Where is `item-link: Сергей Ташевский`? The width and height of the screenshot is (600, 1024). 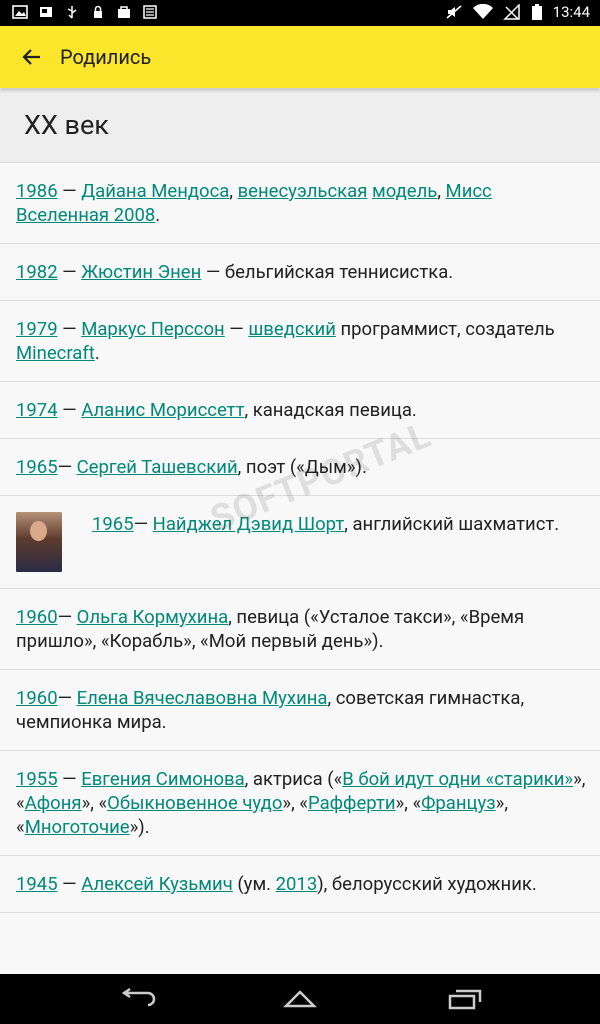
item-link: Сергей Ташевский is located at coordinates (157, 467).